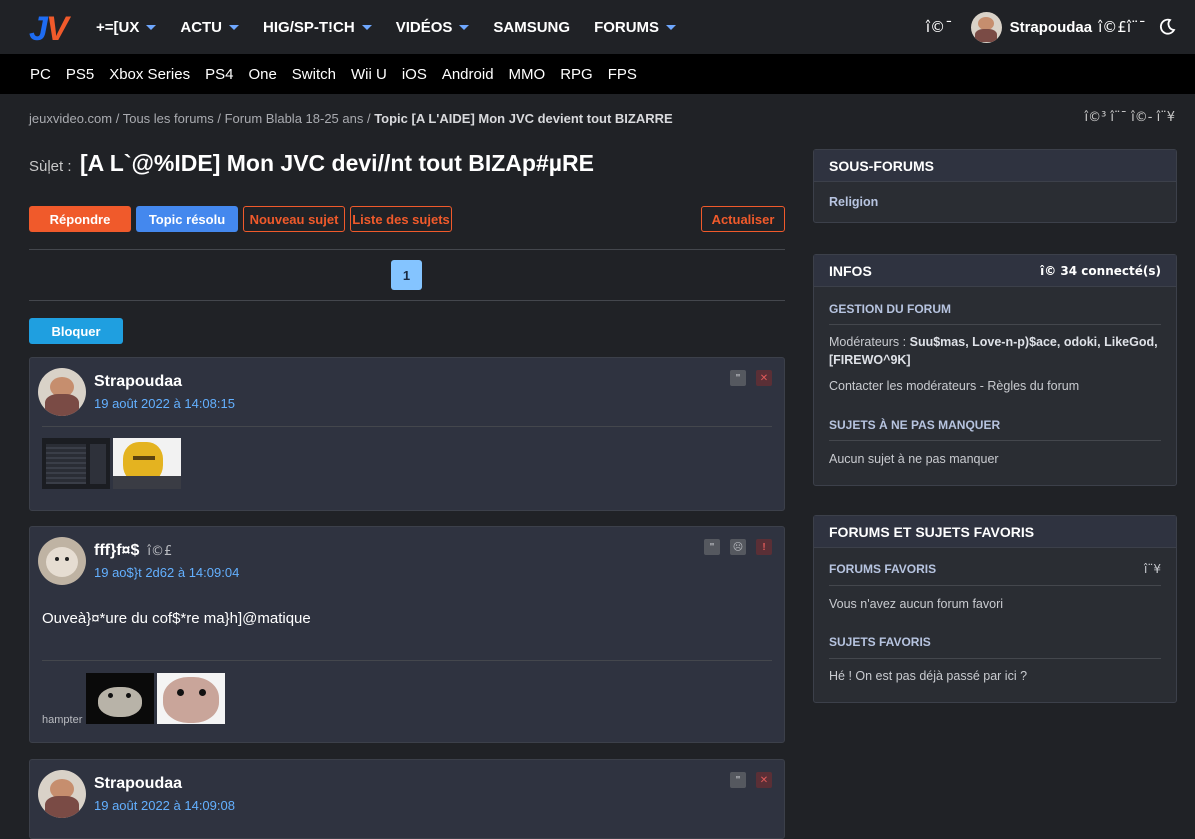 The image size is (1195, 839). What do you see at coordinates (928, 676) in the screenshot?
I see `favorite-topics-text: Hé ! On est pas déjà passé par ici ?` at bounding box center [928, 676].